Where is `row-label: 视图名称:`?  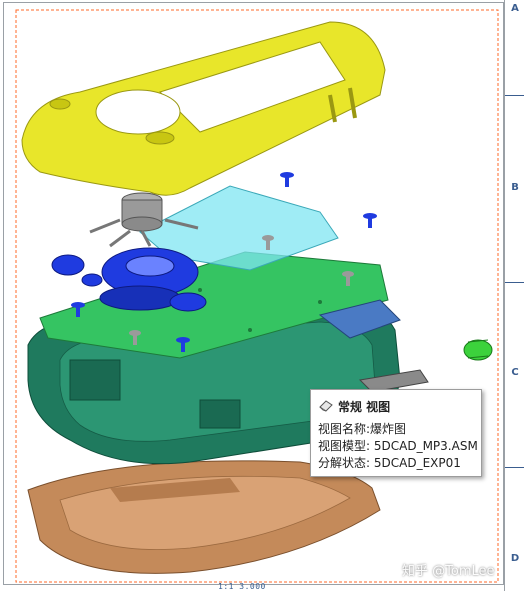
row-label: 视图名称: is located at coordinates (344, 429).